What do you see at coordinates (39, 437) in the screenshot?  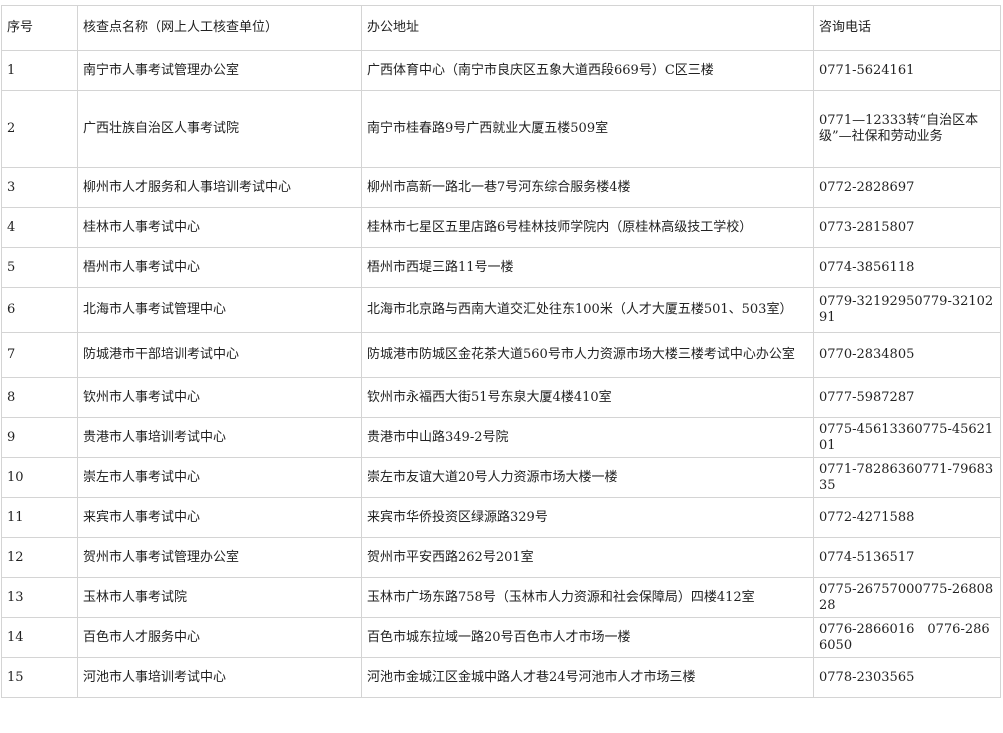 I see `cell-serial-number: 9` at bounding box center [39, 437].